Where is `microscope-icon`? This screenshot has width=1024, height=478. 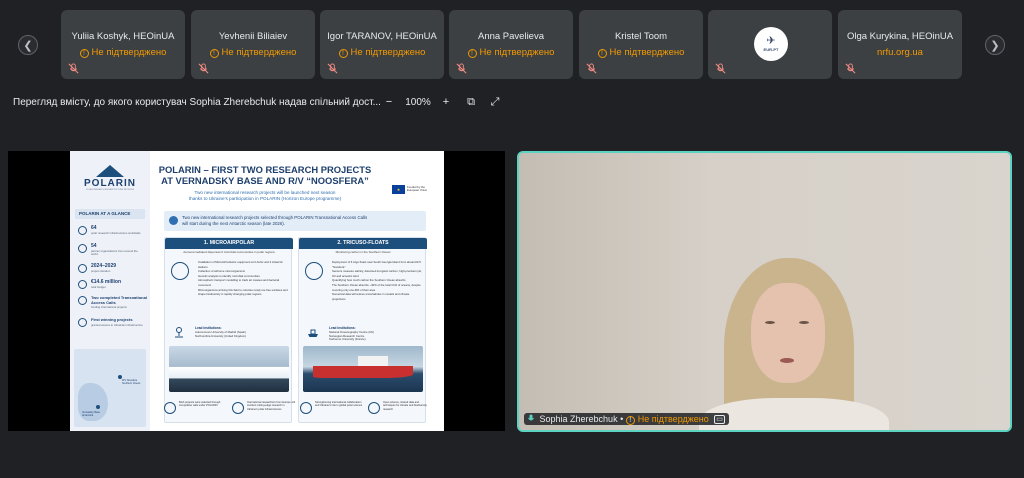 microscope-icon is located at coordinates (179, 332).